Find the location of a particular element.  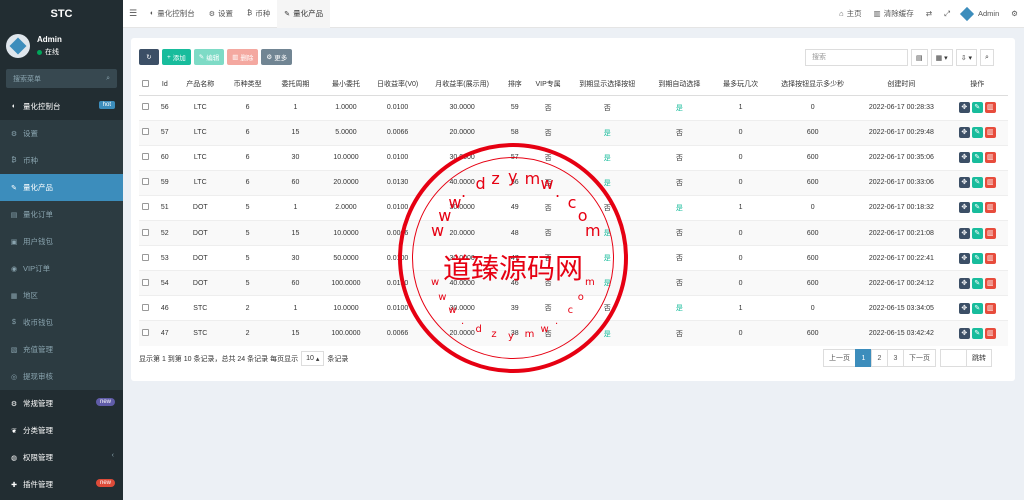

column-header: 日收益率(V0) is located at coordinates (397, 85).